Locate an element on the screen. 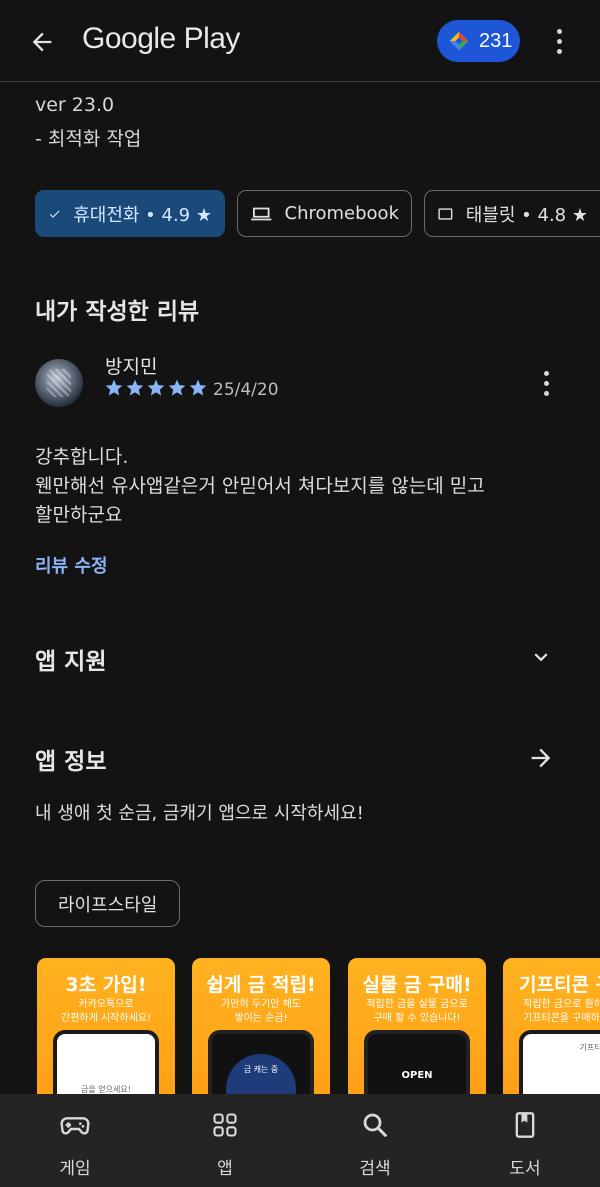 This screenshot has width=600, height=1187. review-text-line: 할만하군요 is located at coordinates (79, 515).